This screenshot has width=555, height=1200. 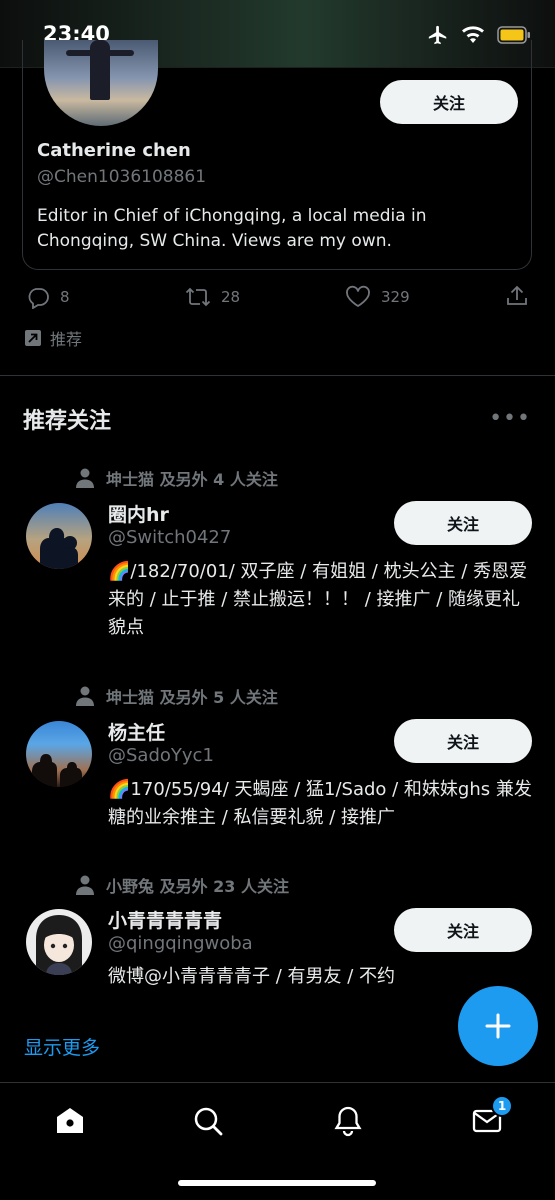 What do you see at coordinates (490, 1118) in the screenshot?
I see `nav-messages: 1` at bounding box center [490, 1118].